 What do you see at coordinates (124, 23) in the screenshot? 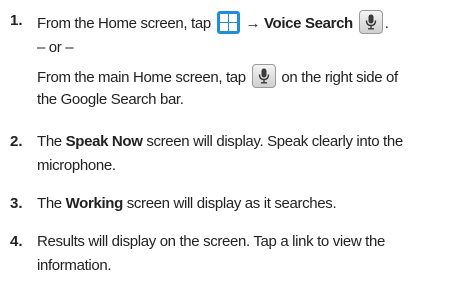
I see `step-1-text: From the Home screen, tap` at bounding box center [124, 23].